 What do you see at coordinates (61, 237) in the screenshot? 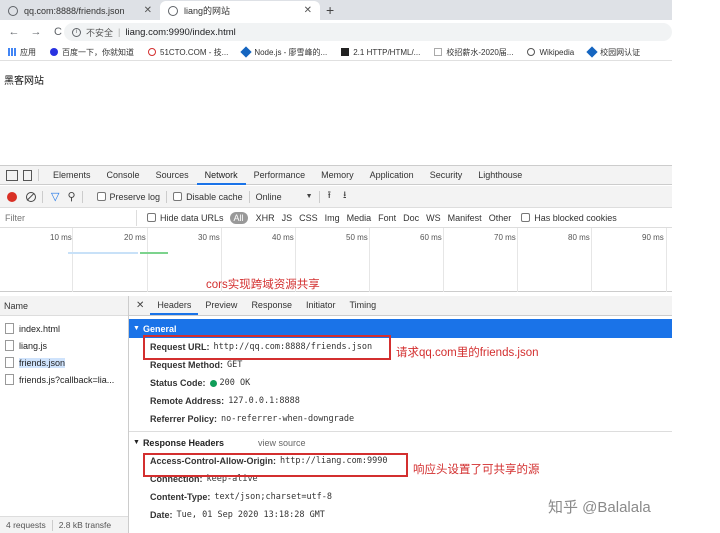
I see `timeline-tick-label: 10 ms` at bounding box center [61, 237].